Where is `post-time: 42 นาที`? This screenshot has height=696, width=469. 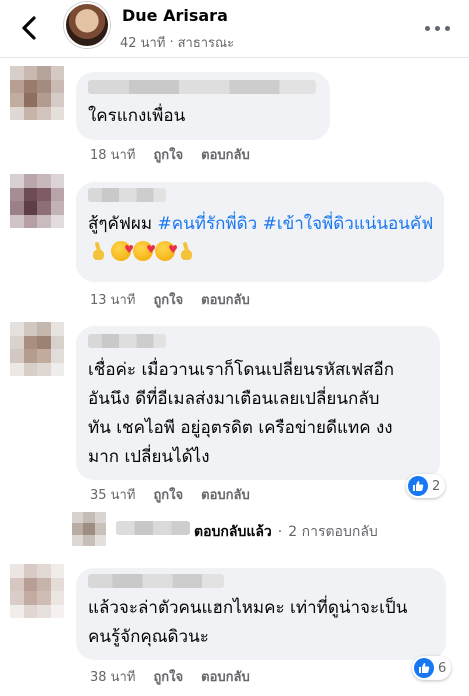
post-time: 42 นาที is located at coordinates (142, 42).